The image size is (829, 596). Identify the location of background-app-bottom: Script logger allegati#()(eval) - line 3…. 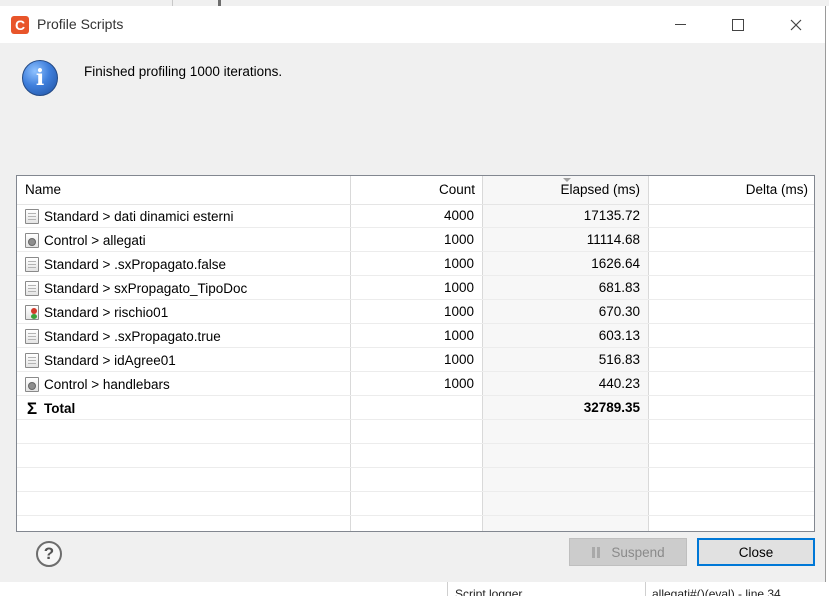
(414, 589).